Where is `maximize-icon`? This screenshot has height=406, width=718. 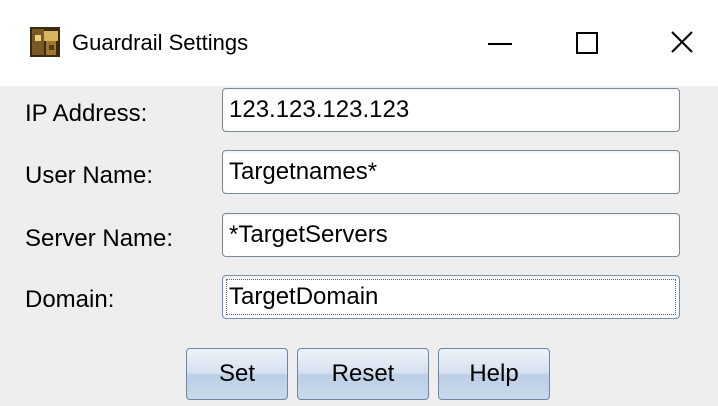 maximize-icon is located at coordinates (587, 43).